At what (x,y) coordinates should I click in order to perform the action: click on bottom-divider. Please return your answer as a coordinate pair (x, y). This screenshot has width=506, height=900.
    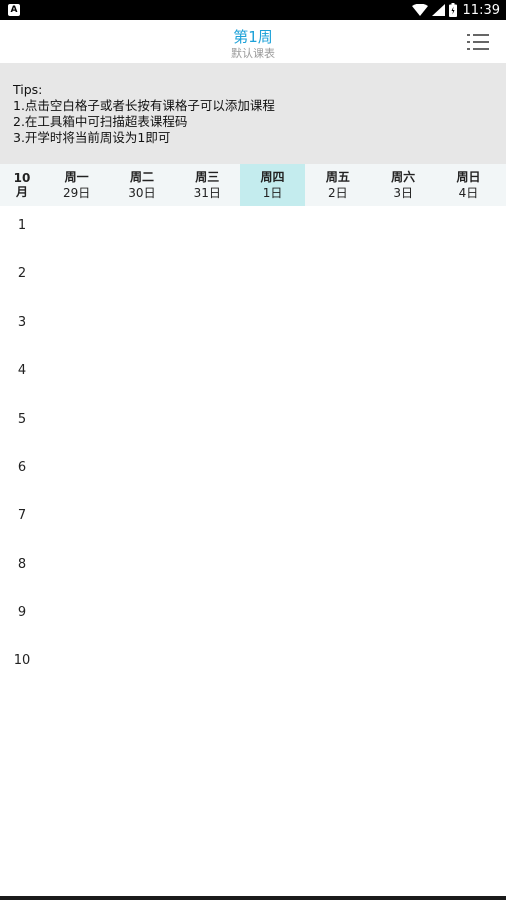
    Looking at the image, I should click on (253, 898).